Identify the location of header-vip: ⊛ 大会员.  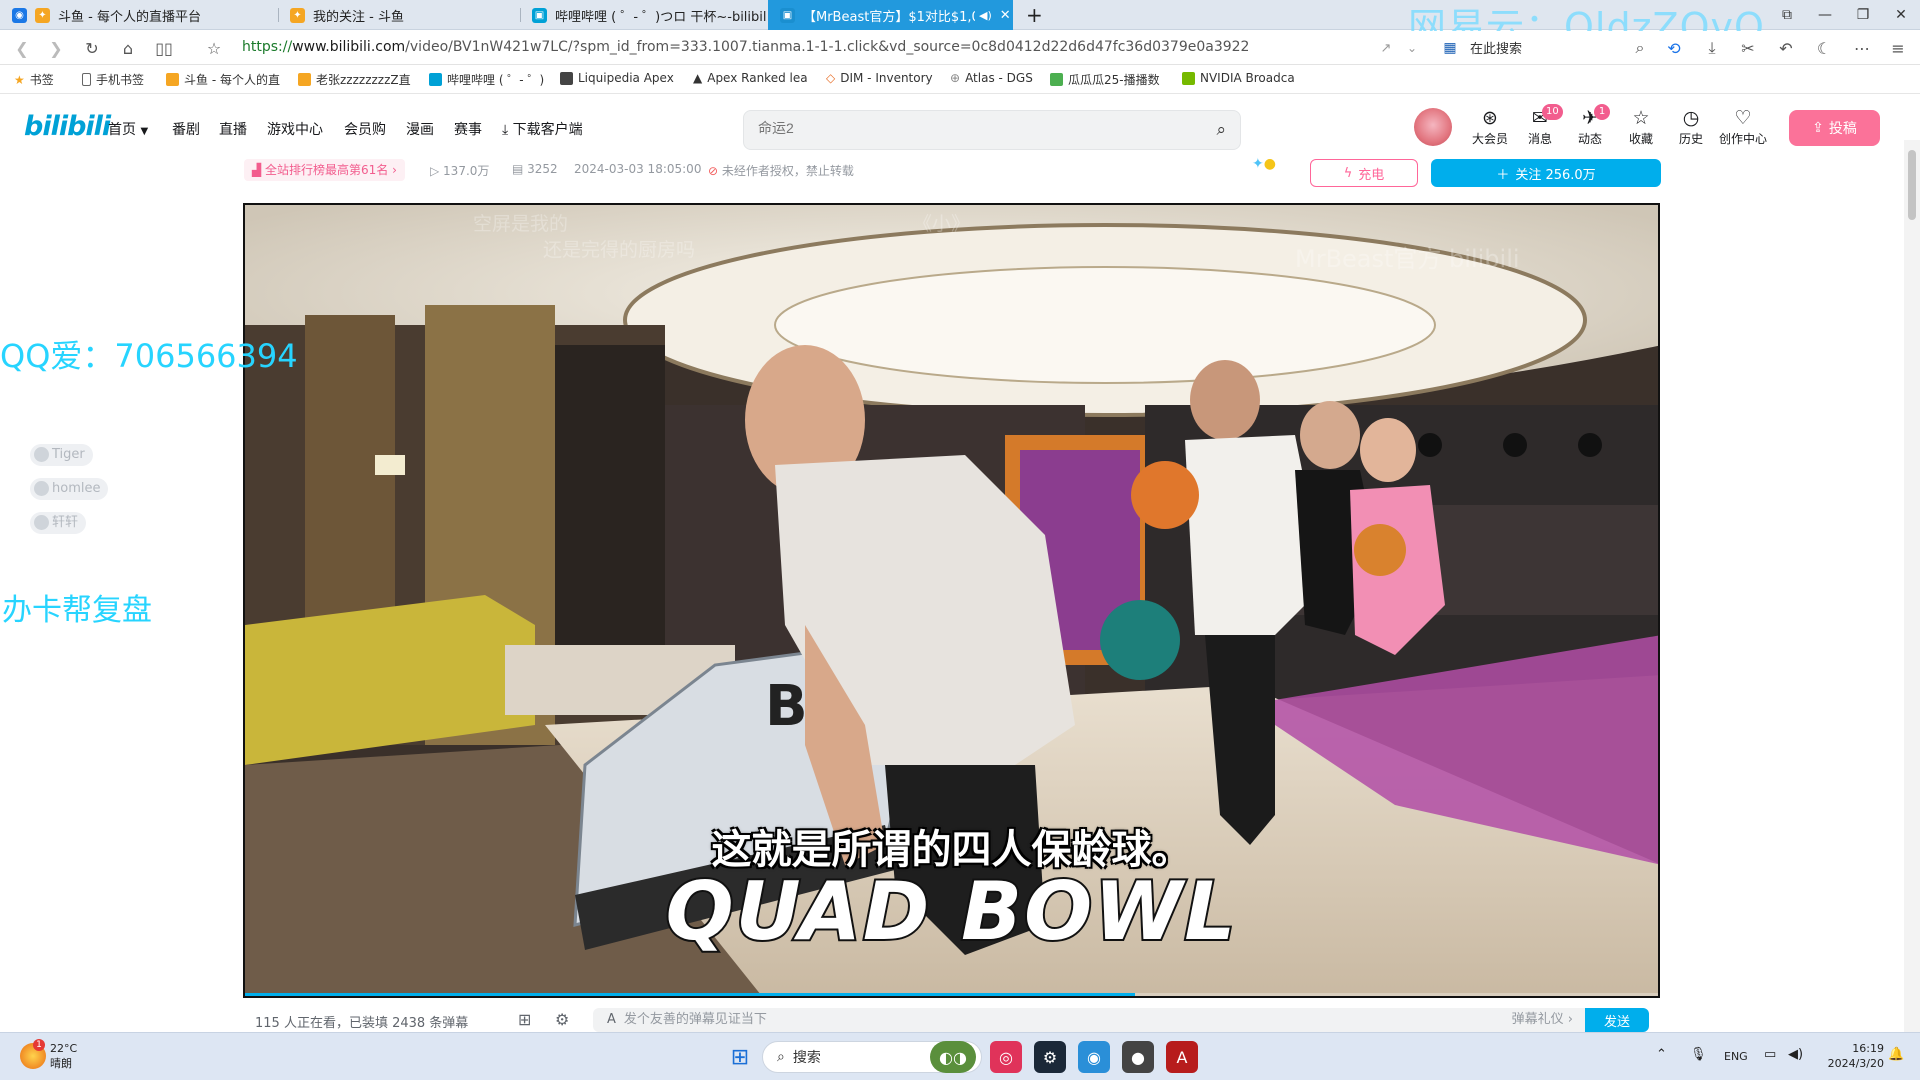
(1490, 127).